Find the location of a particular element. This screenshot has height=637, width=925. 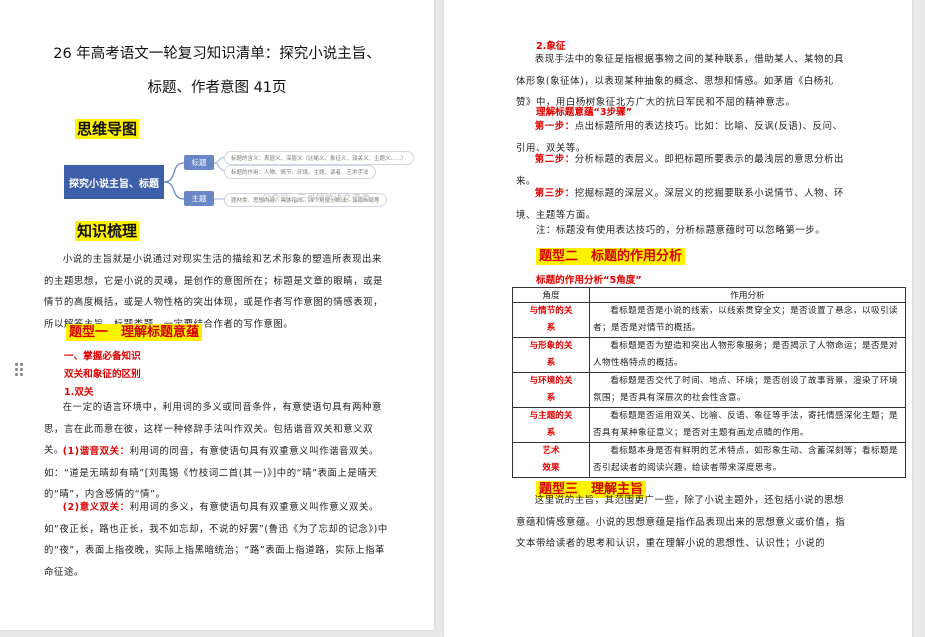

table-header-row: 角度 作用分析 is located at coordinates (709, 295).